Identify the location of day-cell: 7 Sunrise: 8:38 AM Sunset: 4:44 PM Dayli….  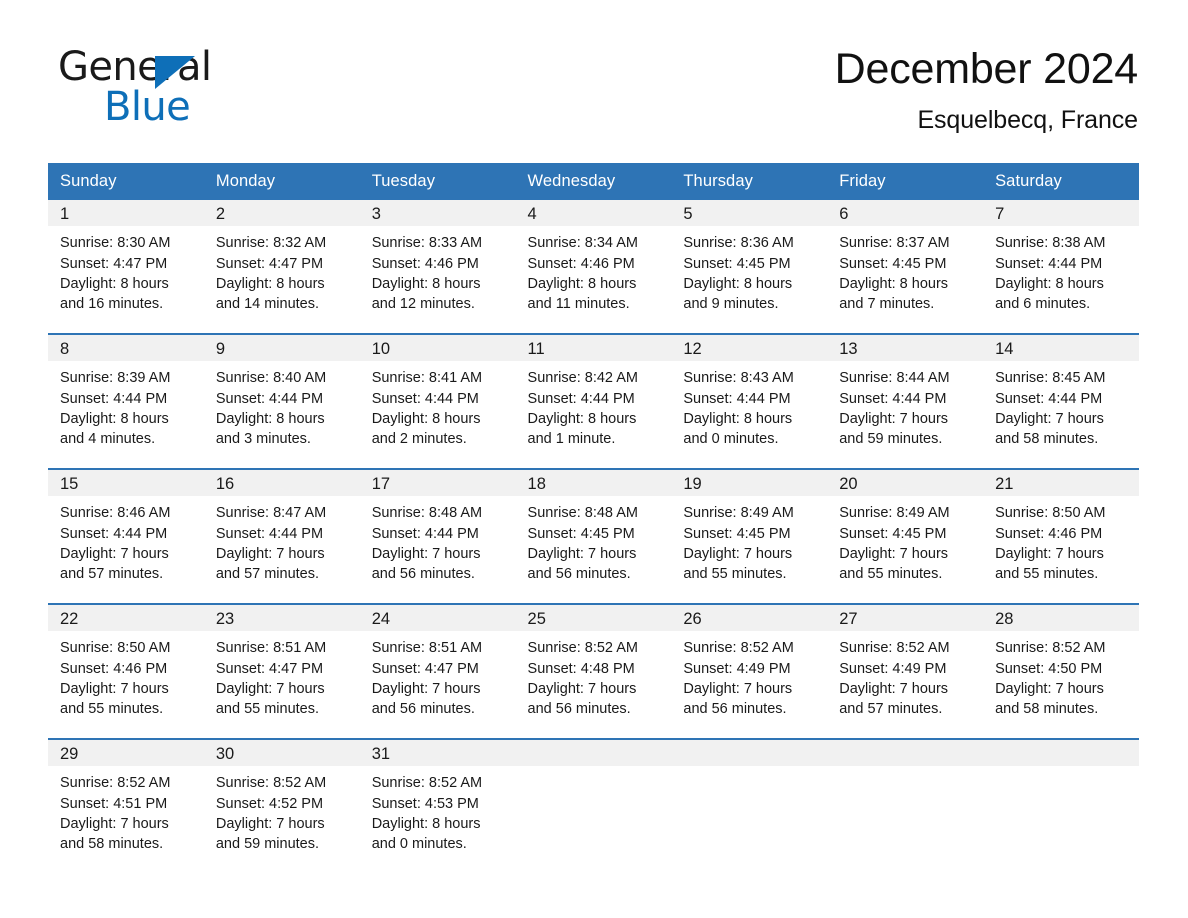
(1061, 257).